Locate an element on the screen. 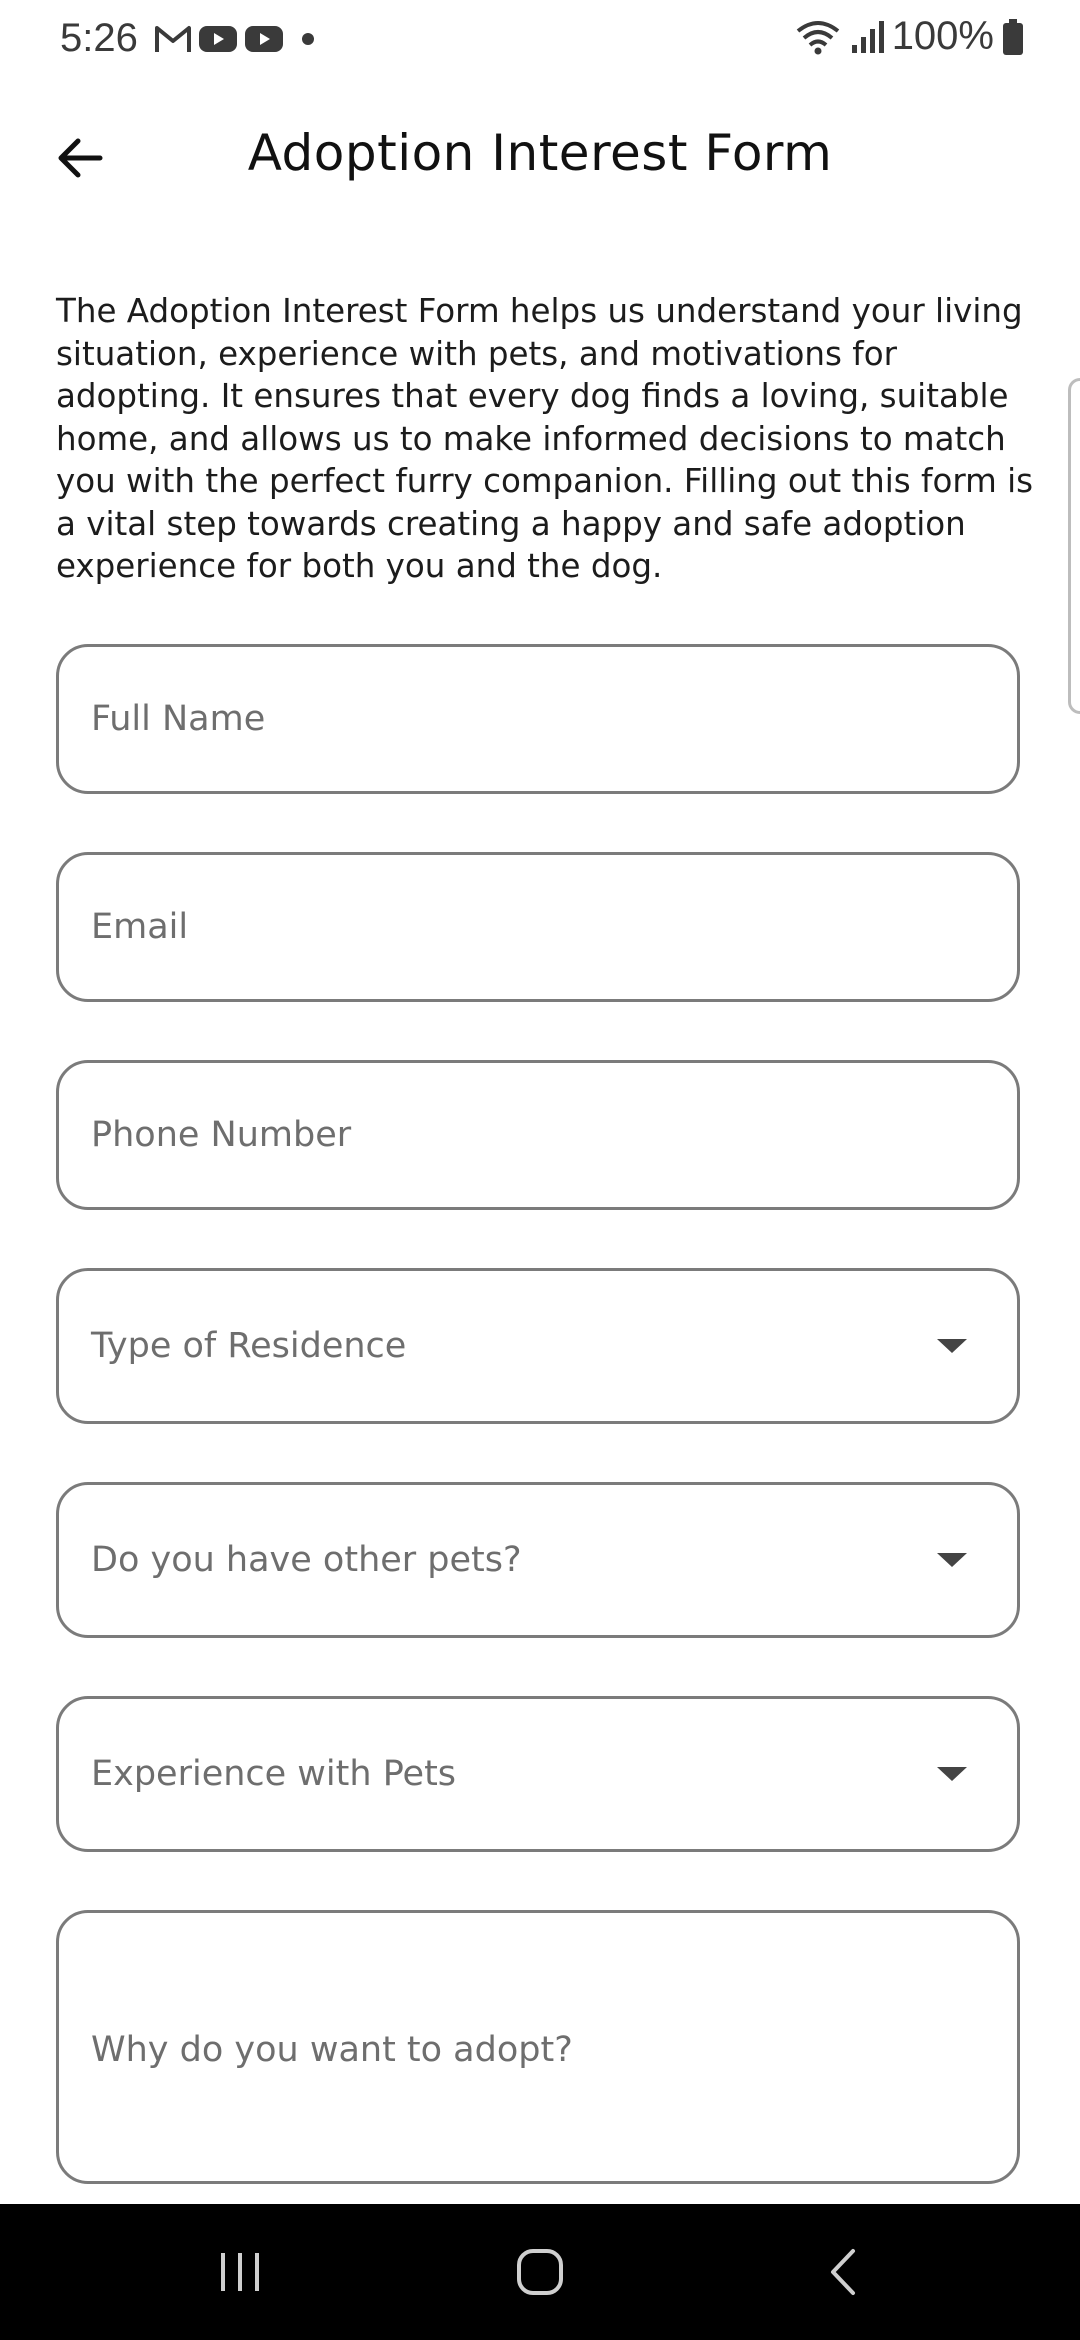 The image size is (1080, 2340). status-time: 5:26 is located at coordinates (99, 38).